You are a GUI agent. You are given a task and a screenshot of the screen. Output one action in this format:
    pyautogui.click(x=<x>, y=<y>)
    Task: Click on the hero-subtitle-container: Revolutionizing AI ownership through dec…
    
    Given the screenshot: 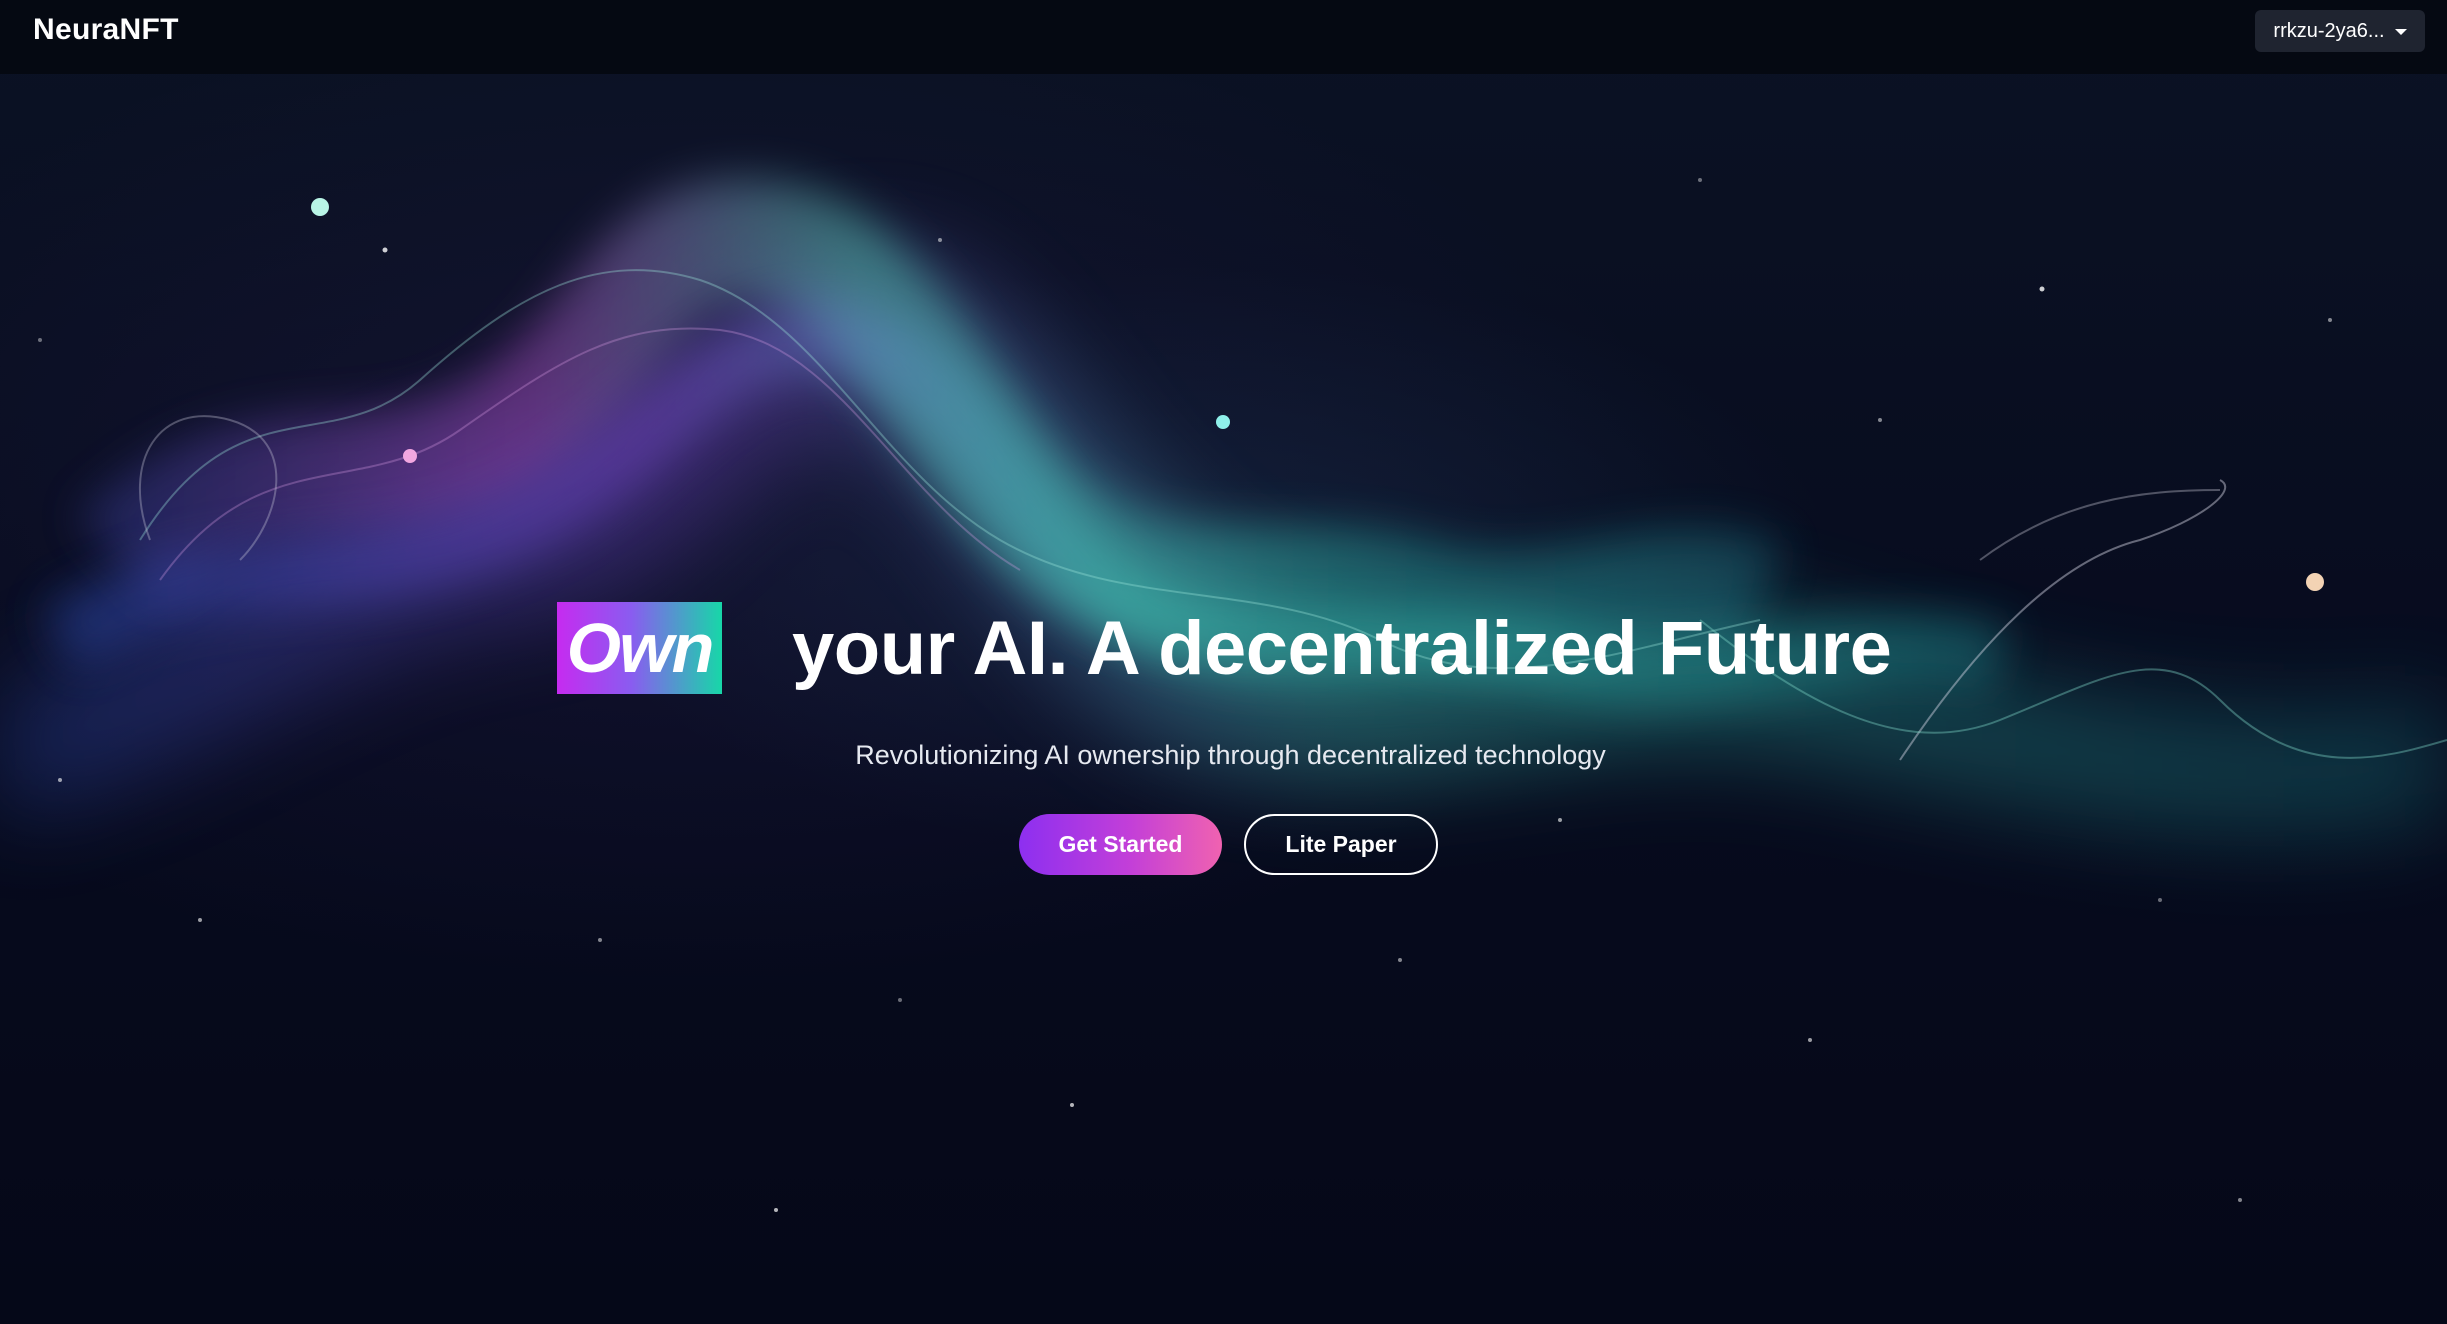 What is the action you would take?
    pyautogui.click(x=1223, y=755)
    